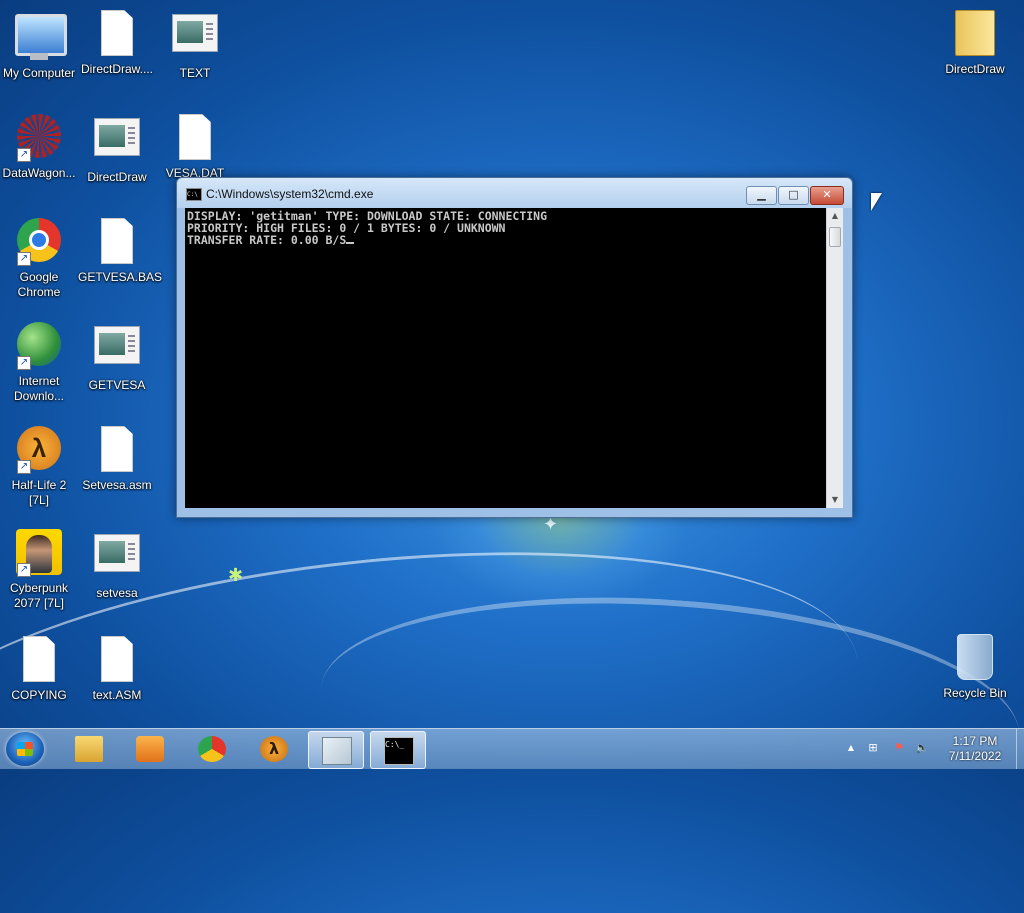  I want to click on taskbar-item-half-life-2: λ, so click(274, 749).